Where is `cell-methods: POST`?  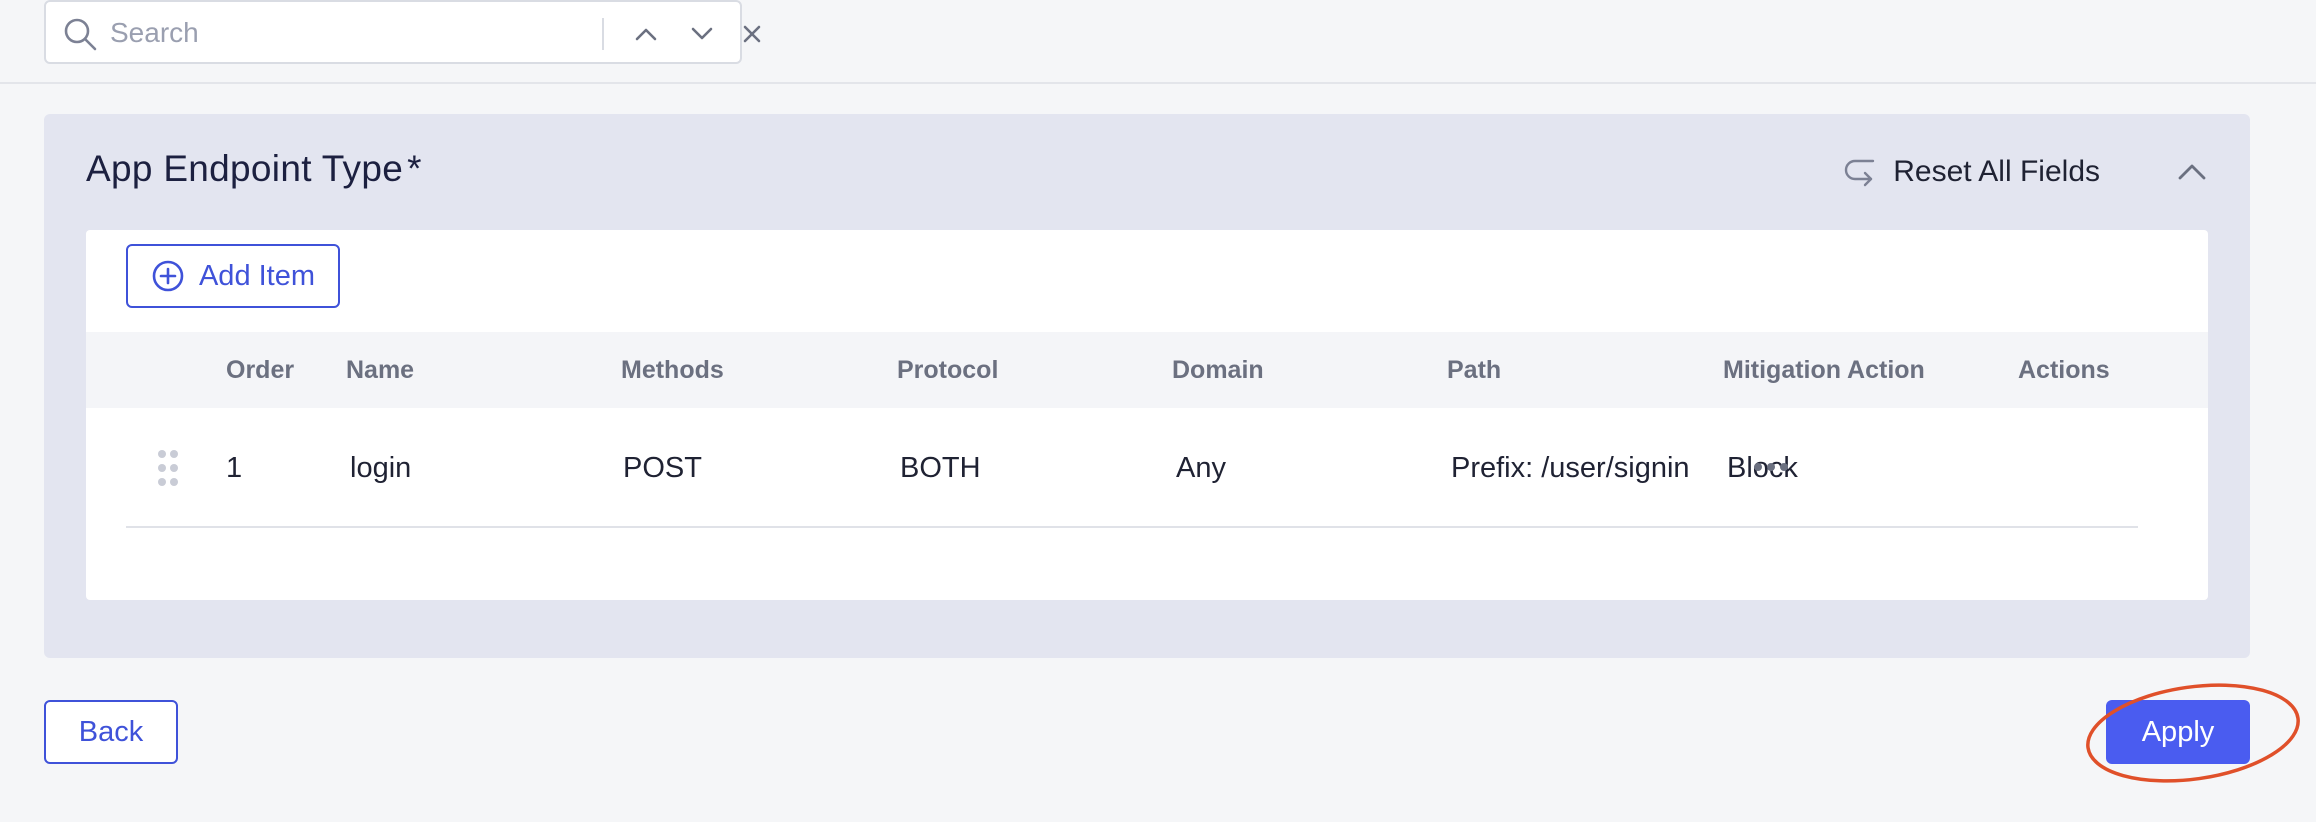 cell-methods: POST is located at coordinates (662, 468).